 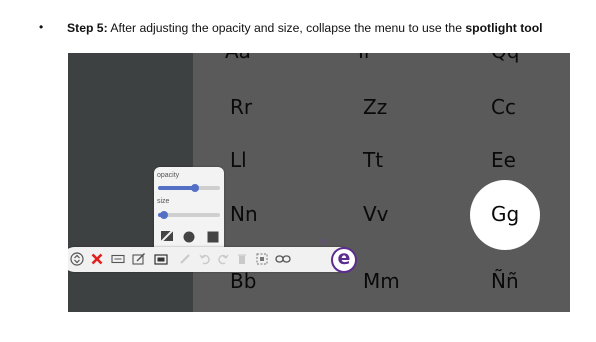 What do you see at coordinates (505, 214) in the screenshot?
I see `letter-cell: Gg` at bounding box center [505, 214].